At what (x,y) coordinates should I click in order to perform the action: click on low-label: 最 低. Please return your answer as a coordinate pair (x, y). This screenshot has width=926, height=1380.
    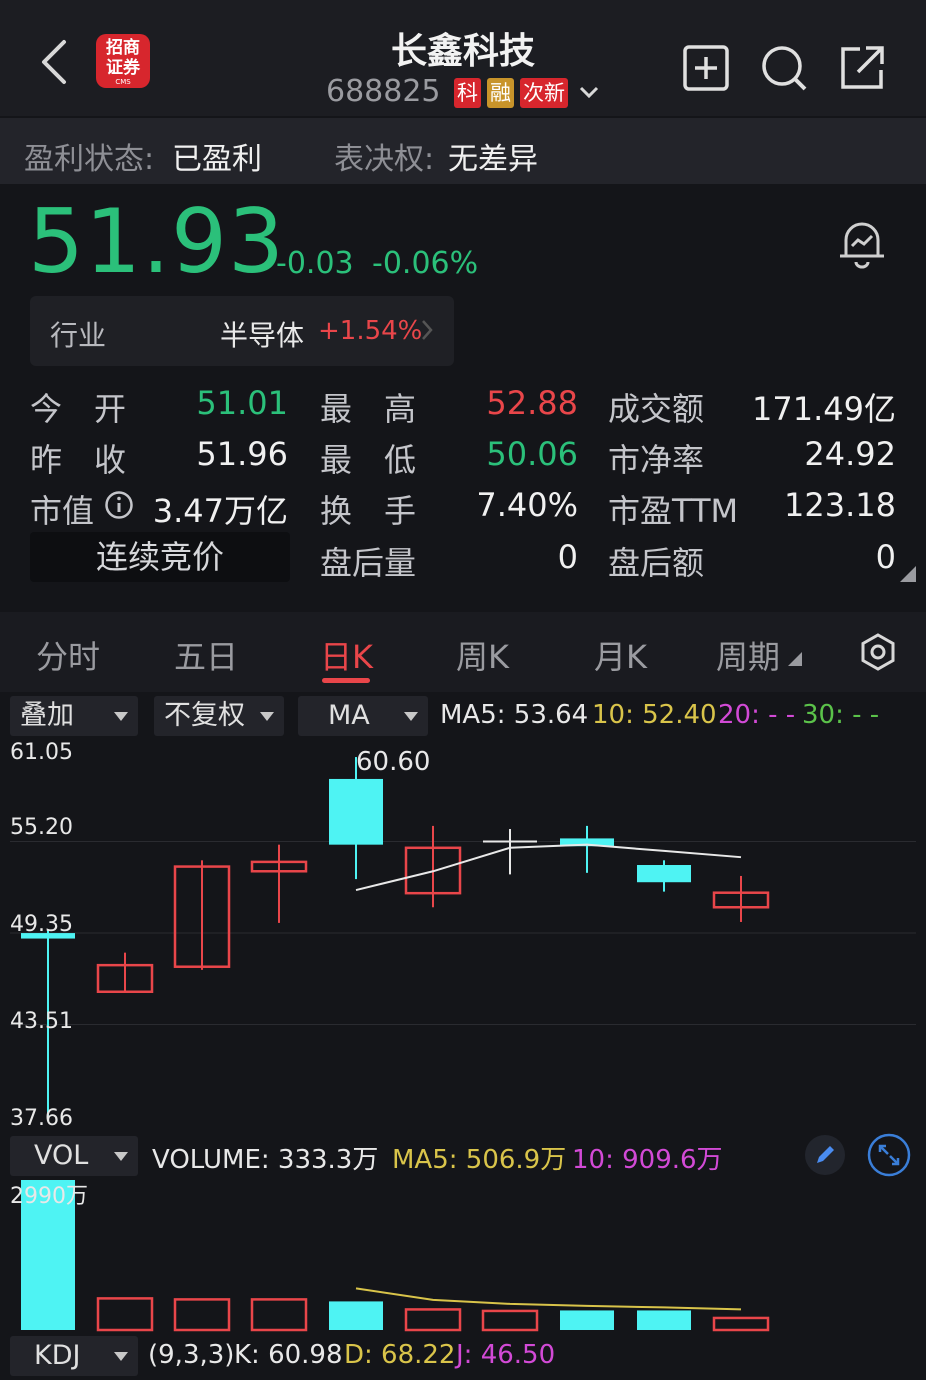
    Looking at the image, I should click on (368, 460).